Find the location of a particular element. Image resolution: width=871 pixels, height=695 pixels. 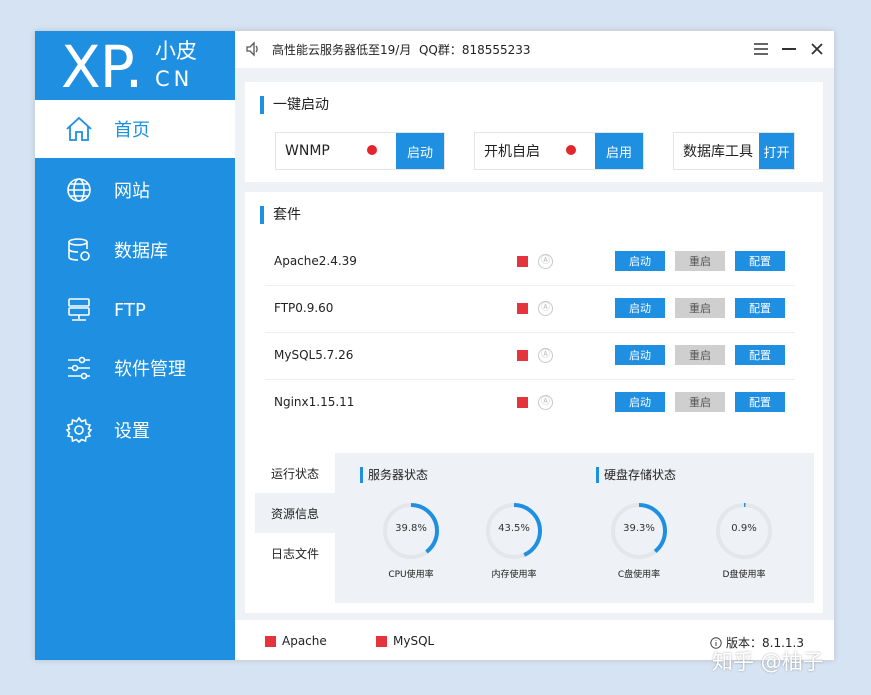

sidebar-item-home: 首页 is located at coordinates (135, 129).